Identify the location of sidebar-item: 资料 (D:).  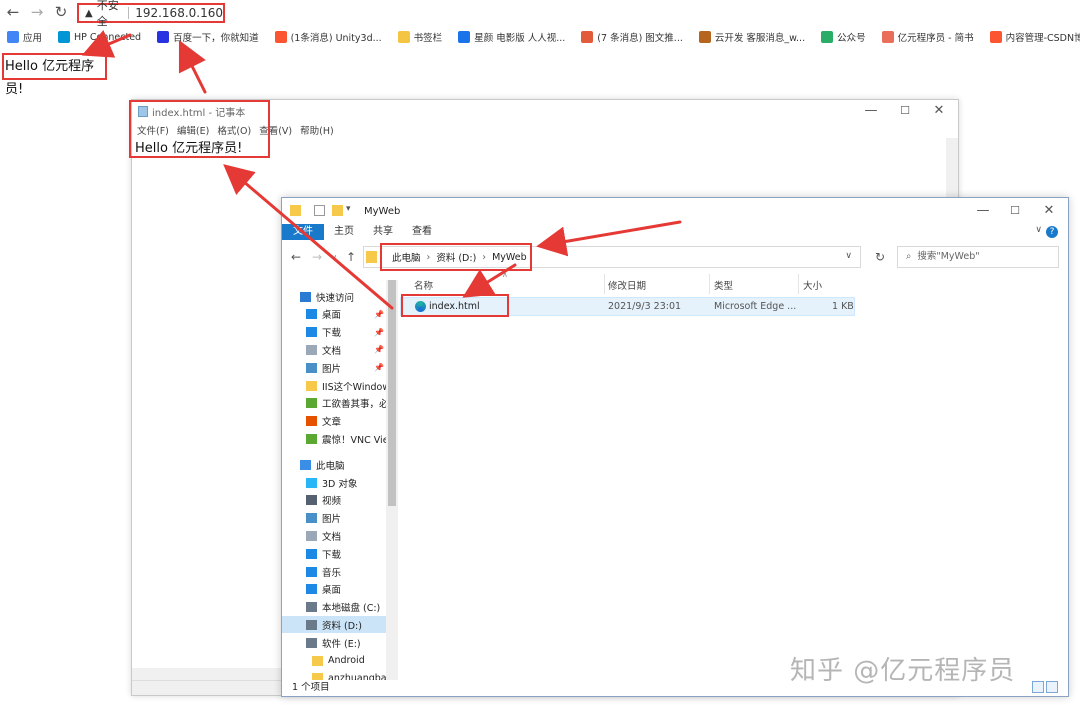
(334, 625).